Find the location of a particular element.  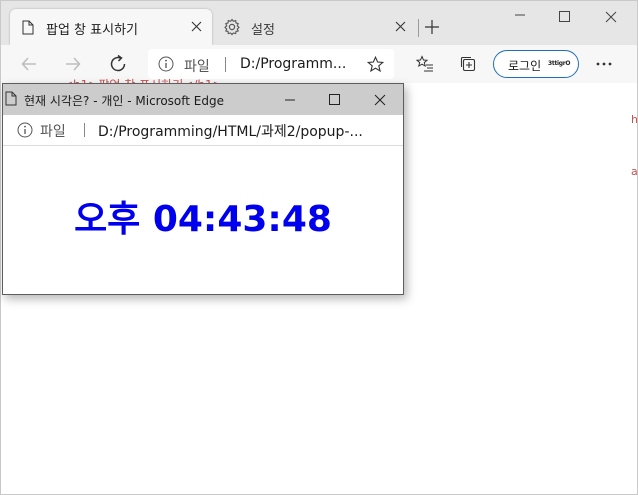

new-tab-plus-icon is located at coordinates (432, 27).